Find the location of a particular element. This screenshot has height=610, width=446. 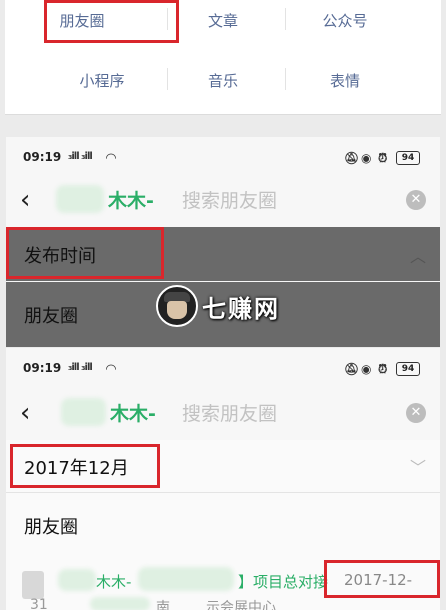

section-label: 朋友圈 is located at coordinates (51, 527).